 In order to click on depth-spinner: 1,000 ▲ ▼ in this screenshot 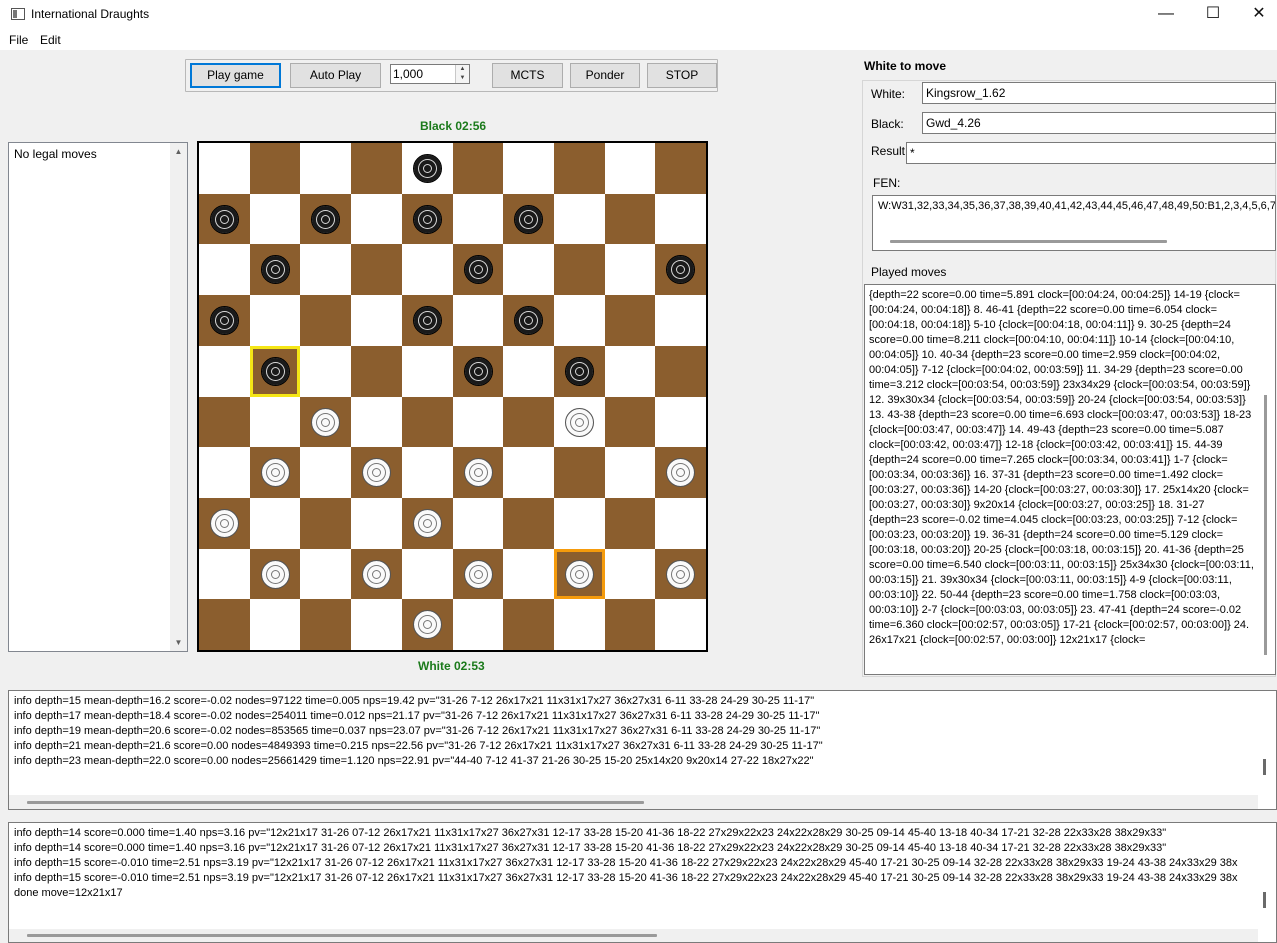, I will do `click(430, 74)`.